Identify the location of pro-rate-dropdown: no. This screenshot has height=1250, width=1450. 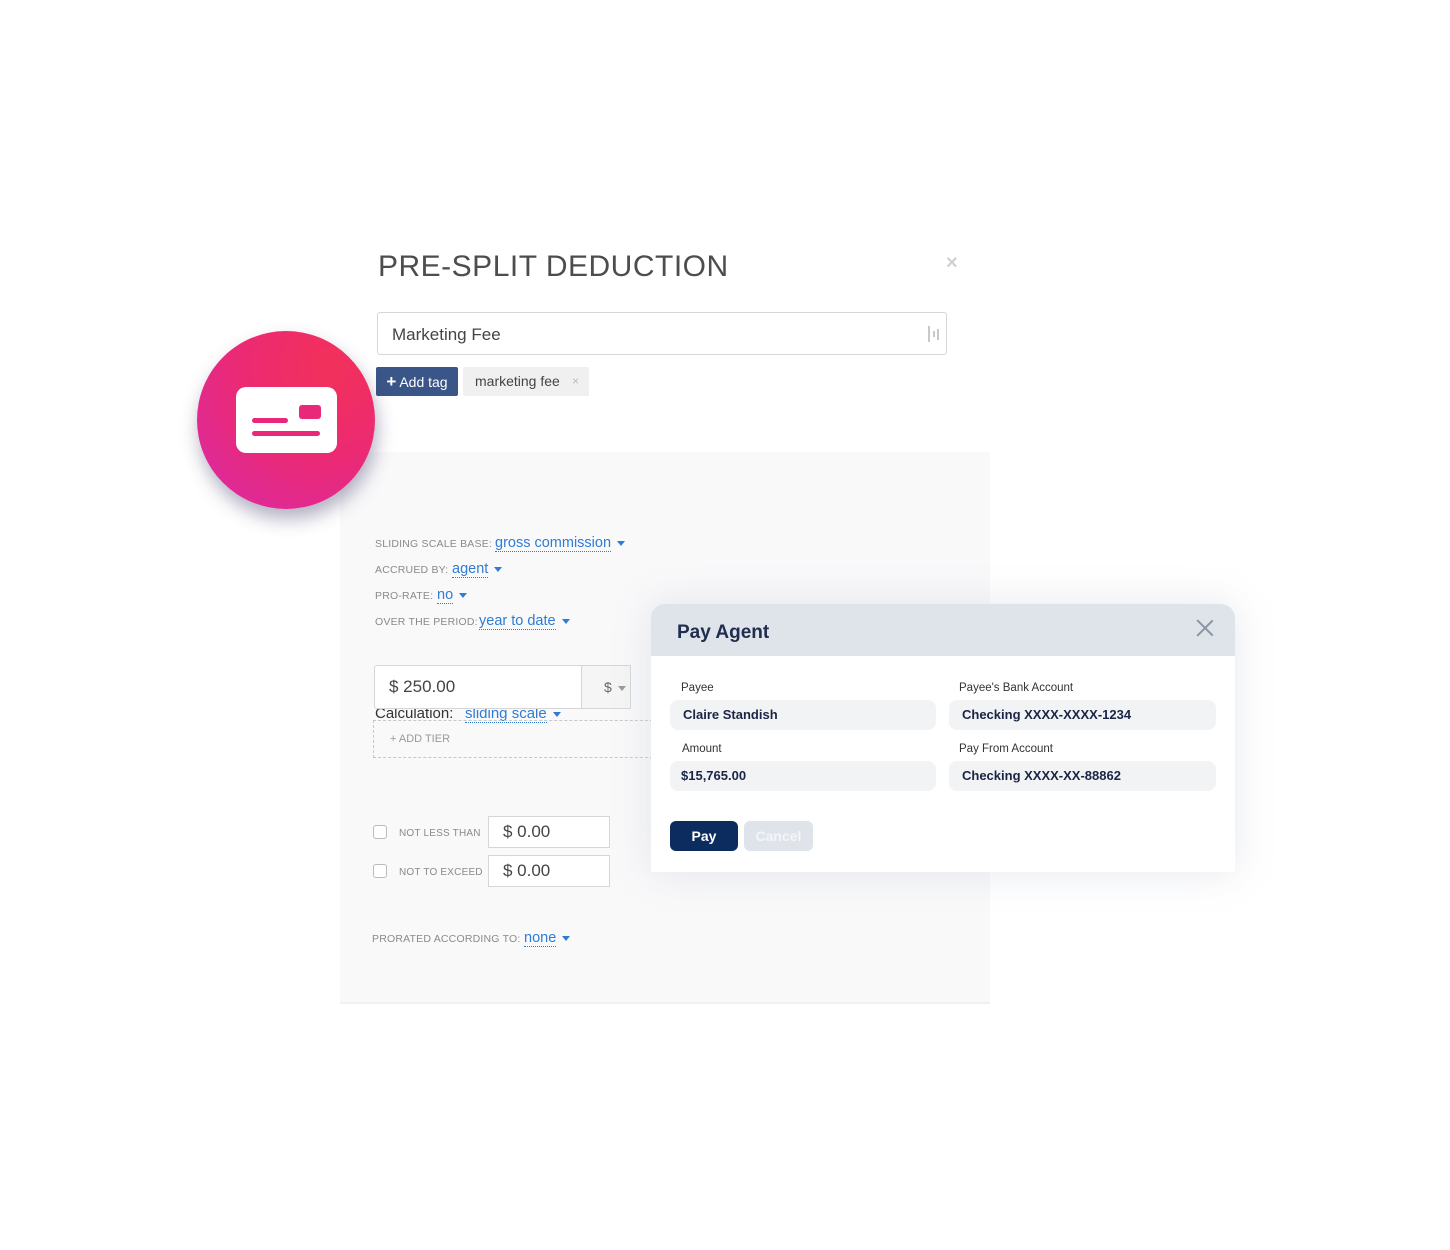
(452, 595).